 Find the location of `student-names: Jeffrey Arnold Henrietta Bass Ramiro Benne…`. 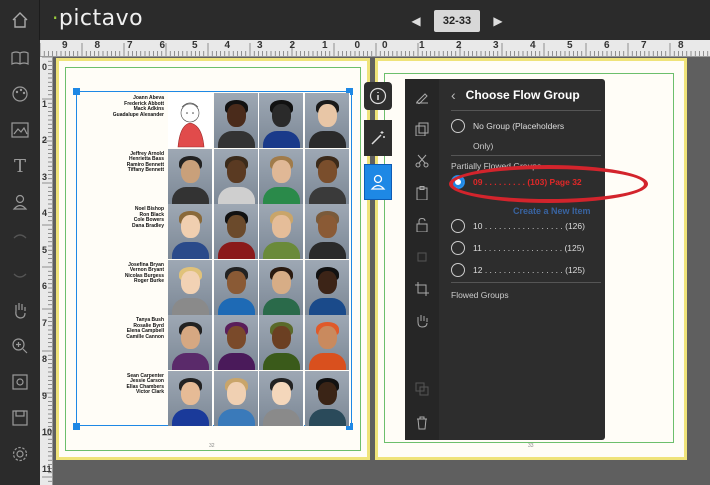

student-names: Jeffrey Arnold Henrietta Bass Ramiro Benne… is located at coordinates (121, 162).